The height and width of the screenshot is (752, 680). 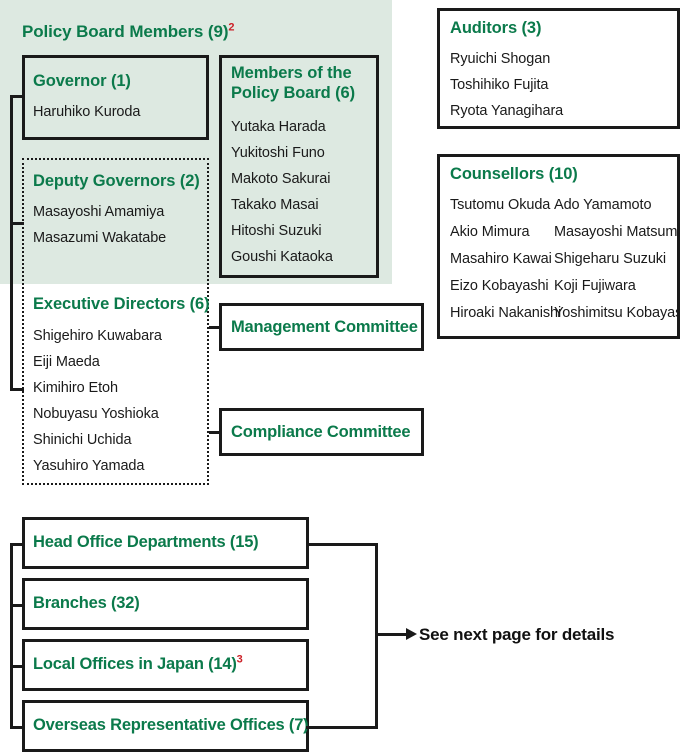 I want to click on arrow-right-icon, so click(x=411, y=634).